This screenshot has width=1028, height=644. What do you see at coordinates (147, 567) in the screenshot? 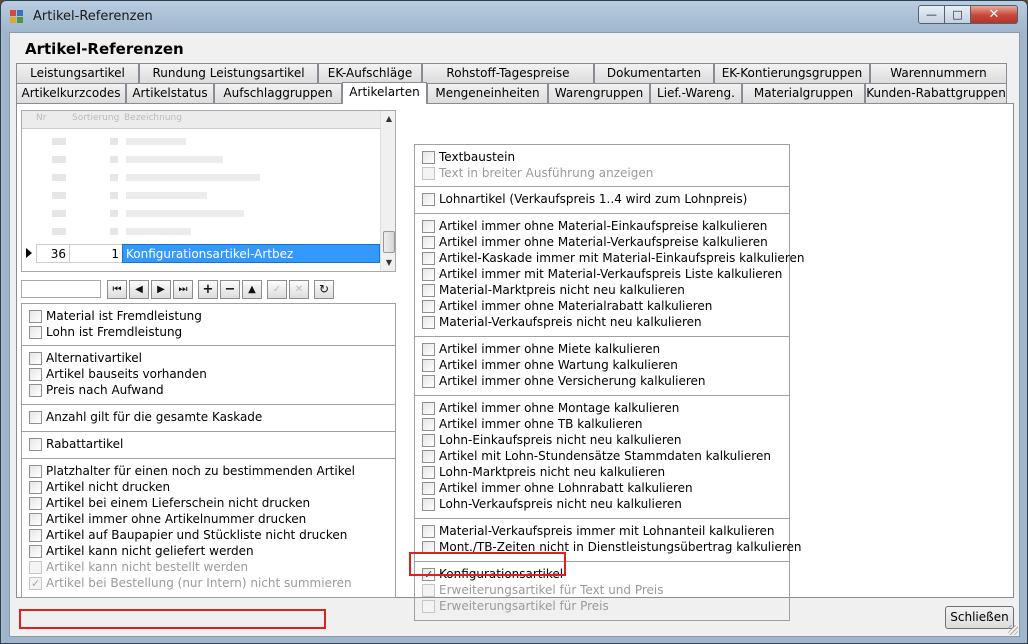
I see `checkbox-label: Artikel kann nicht bestellt werden` at bounding box center [147, 567].